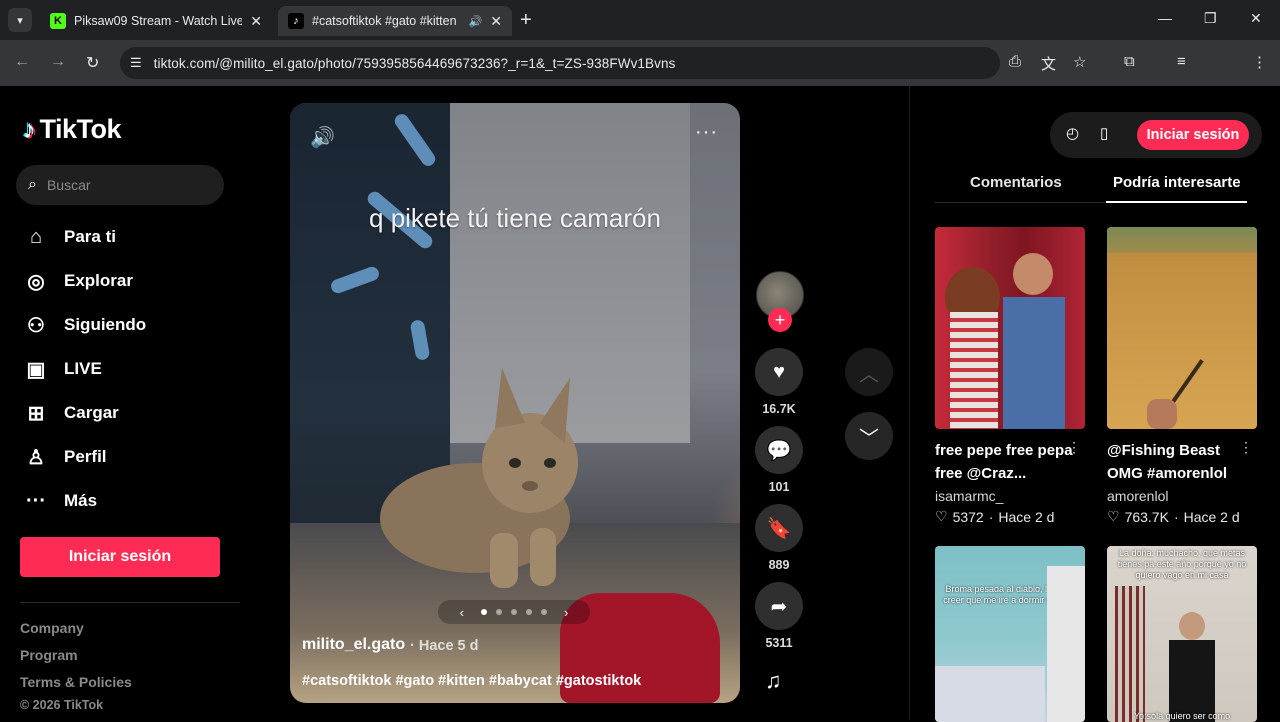 The height and width of the screenshot is (722, 1280). Describe the element at coordinates (1104, 133) in the screenshot. I see `phone-app-icon: ▯` at that location.